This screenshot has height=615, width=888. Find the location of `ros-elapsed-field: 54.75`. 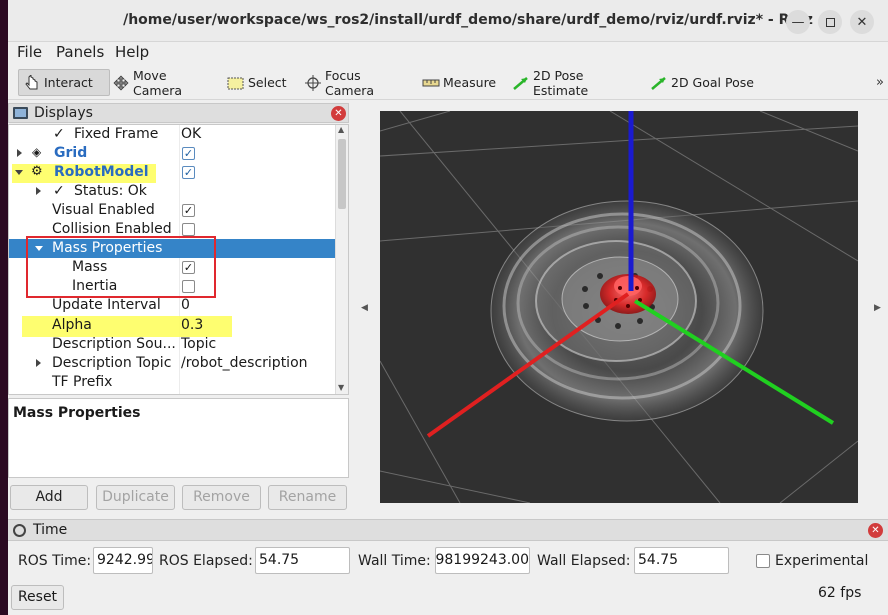

ros-elapsed-field: 54.75 is located at coordinates (302, 560).